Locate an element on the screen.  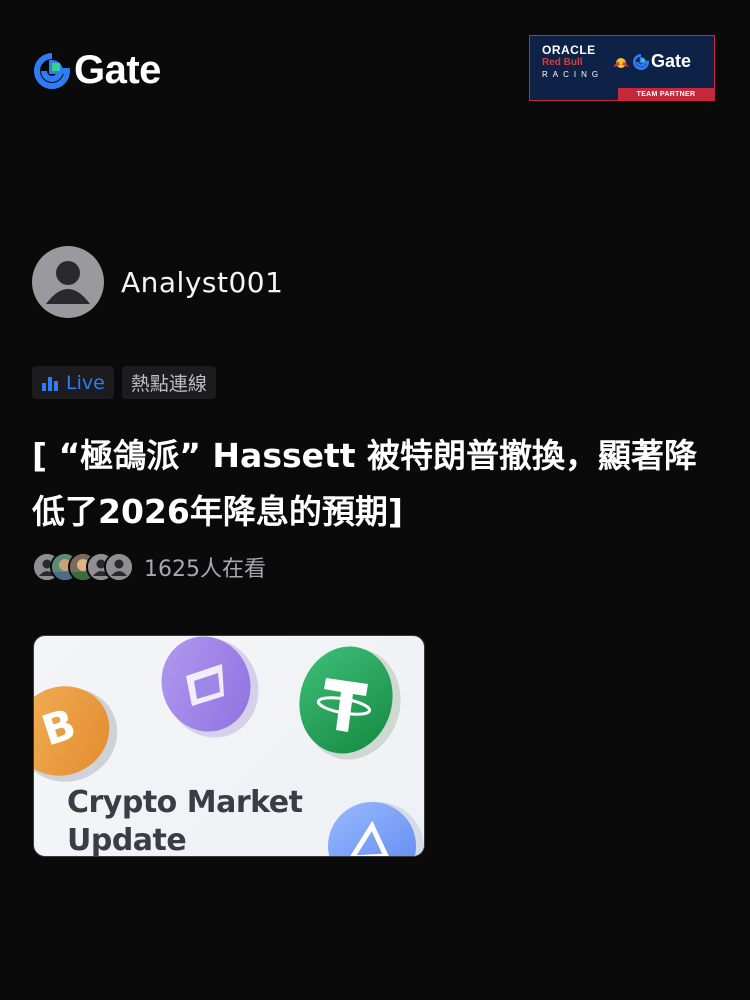
partner-gate-logo: Gate is located at coordinates (662, 61).